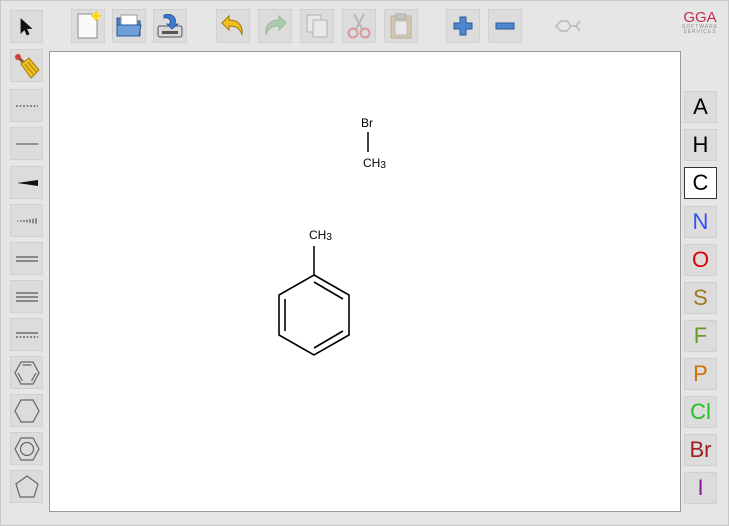 The height and width of the screenshot is (526, 729). I want to click on atom-iodine-label: I, so click(700, 487).